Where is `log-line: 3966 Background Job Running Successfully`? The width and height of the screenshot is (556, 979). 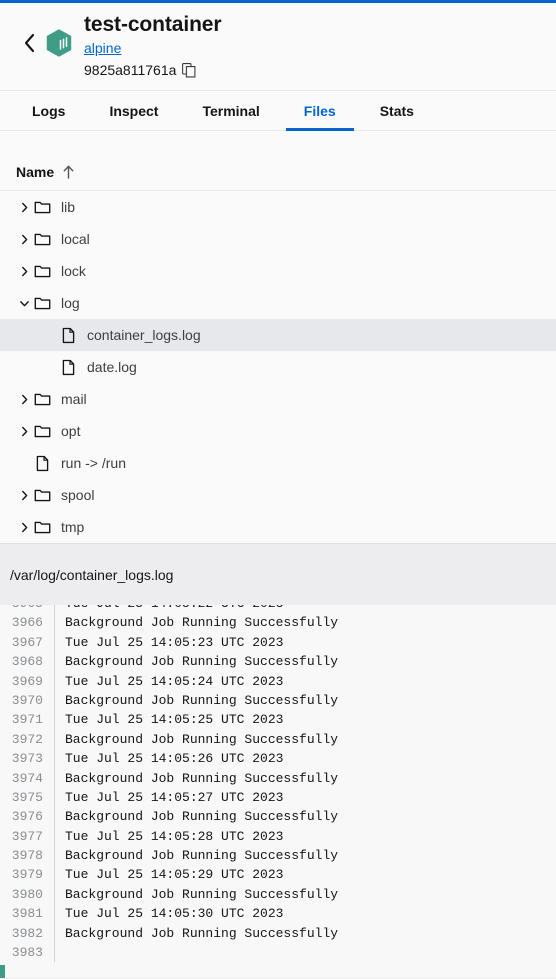 log-line: 3966 Background Job Running Successfully is located at coordinates (278, 623).